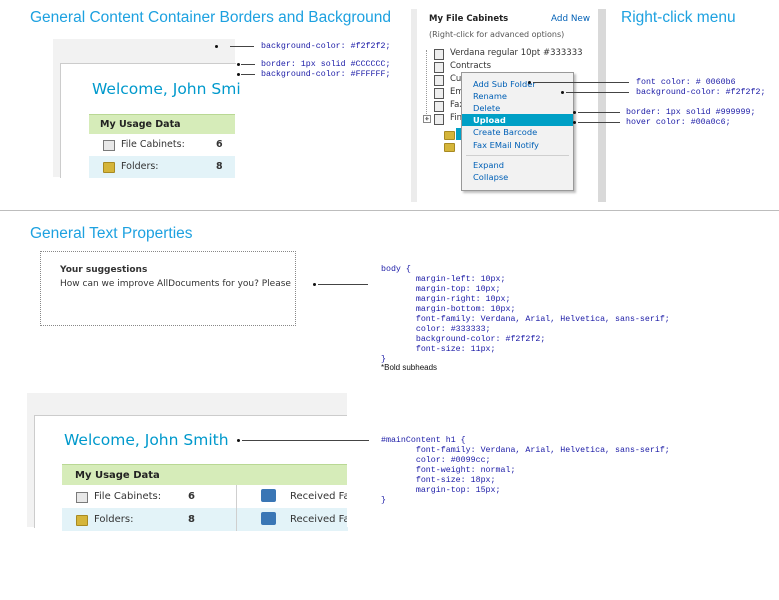  I want to click on right-click-hint: (Right-click for advanced options), so click(497, 34).